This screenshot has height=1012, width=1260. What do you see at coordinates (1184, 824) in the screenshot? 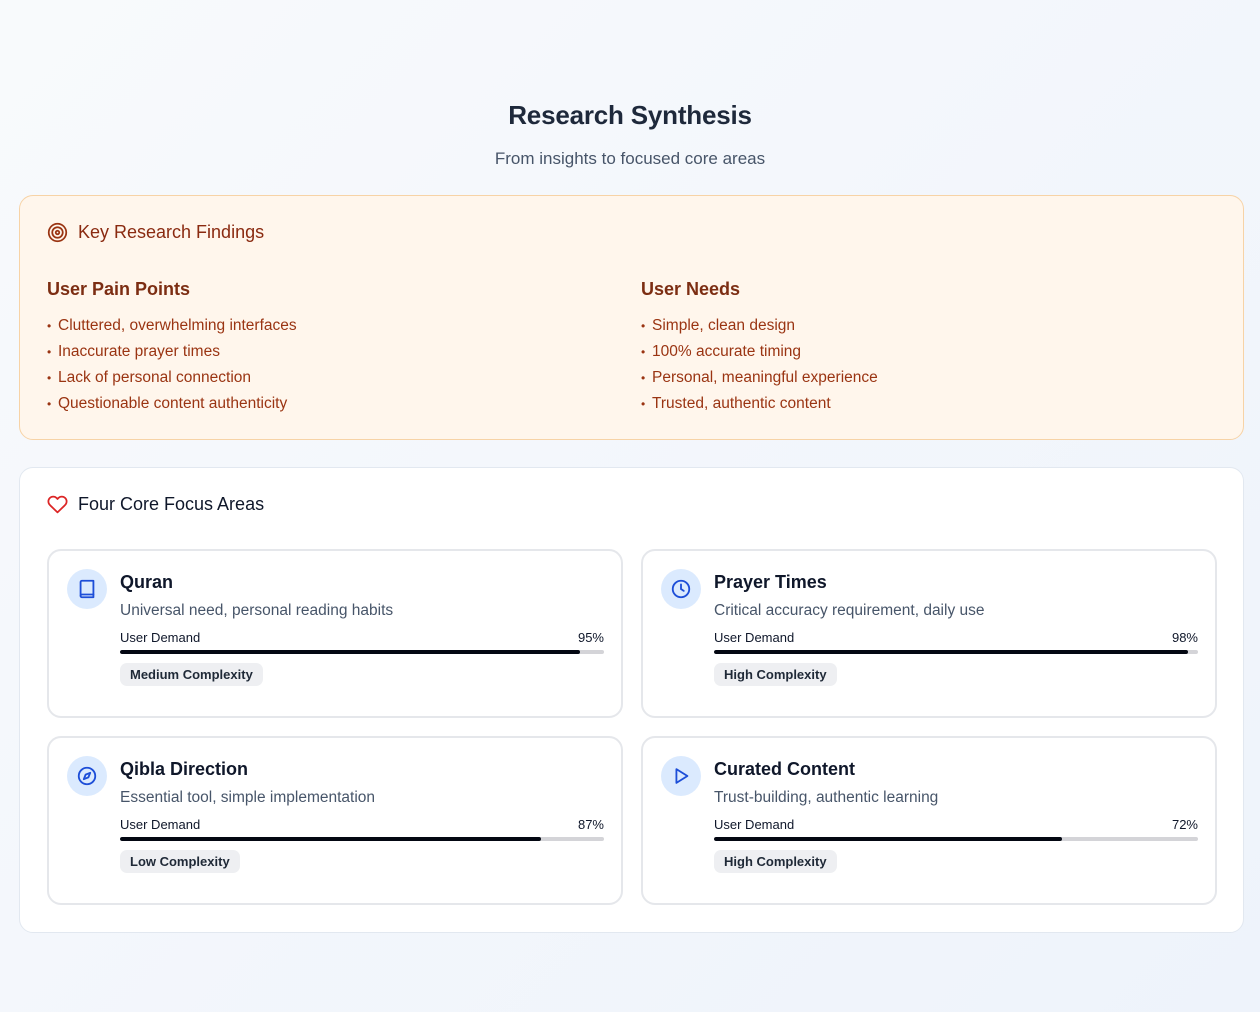
I see `demand-value: 72%` at bounding box center [1184, 824].